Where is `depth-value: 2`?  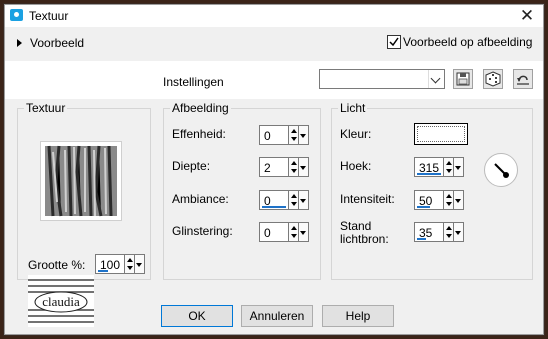 depth-value: 2 is located at coordinates (267, 168).